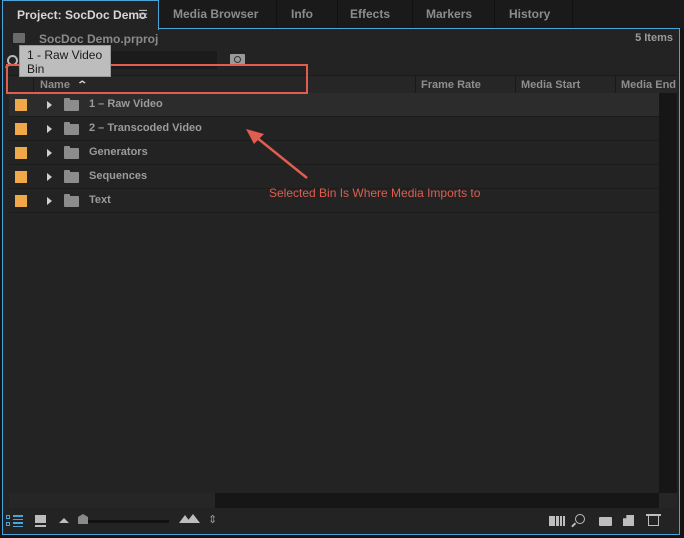 Image resolution: width=684 pixels, height=538 pixels. Describe the element at coordinates (36, 69) in the screenshot. I see `tooltip-line-2: Bin` at that location.